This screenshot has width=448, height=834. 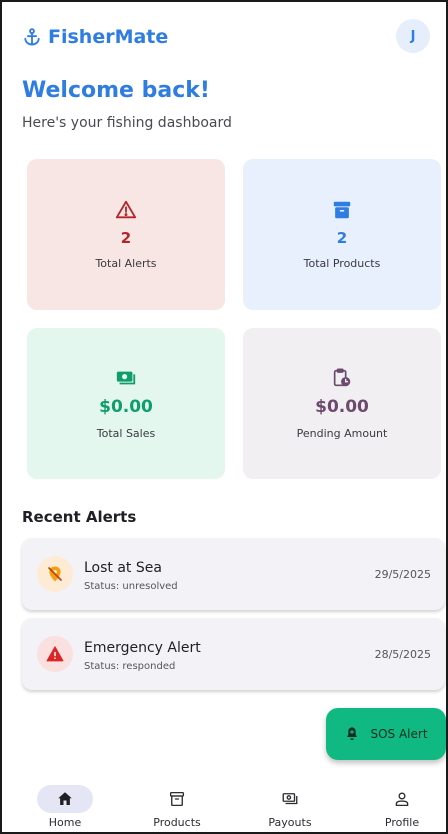 I want to click on stat-card-pending-amount: $0.00 Pending Amount, so click(x=342, y=403).